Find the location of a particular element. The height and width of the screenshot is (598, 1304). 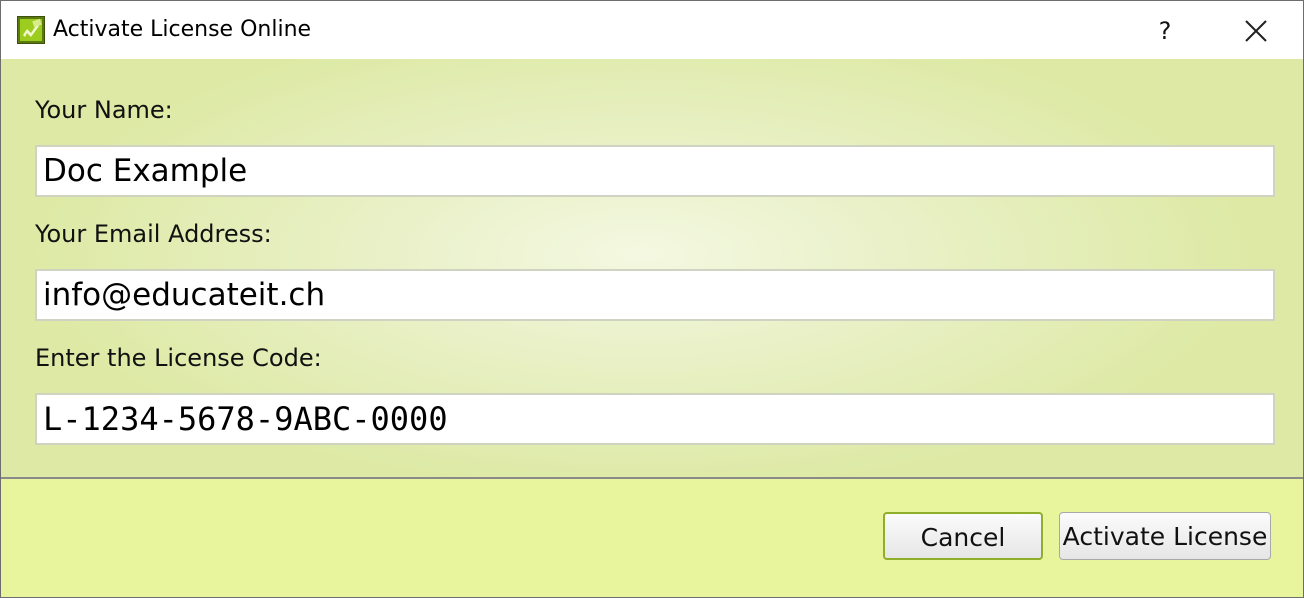

help-button: ? is located at coordinates (1165, 31).